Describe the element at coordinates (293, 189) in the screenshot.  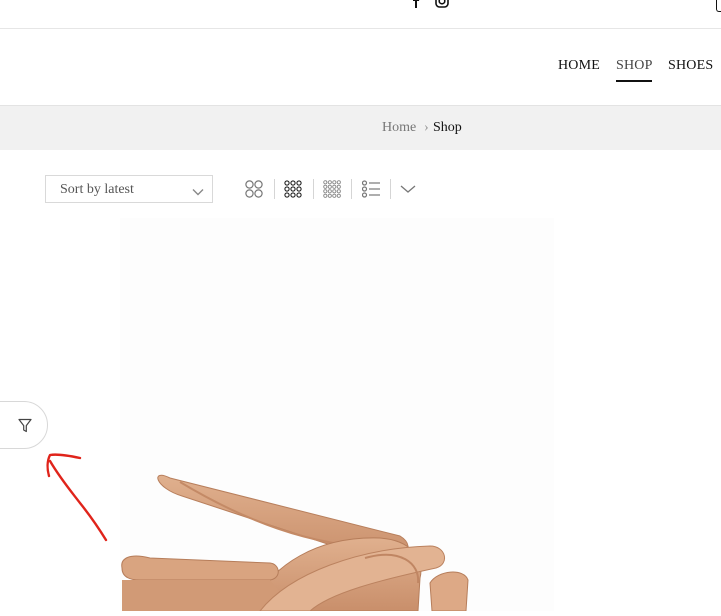
I see `grid-3-icon` at that location.